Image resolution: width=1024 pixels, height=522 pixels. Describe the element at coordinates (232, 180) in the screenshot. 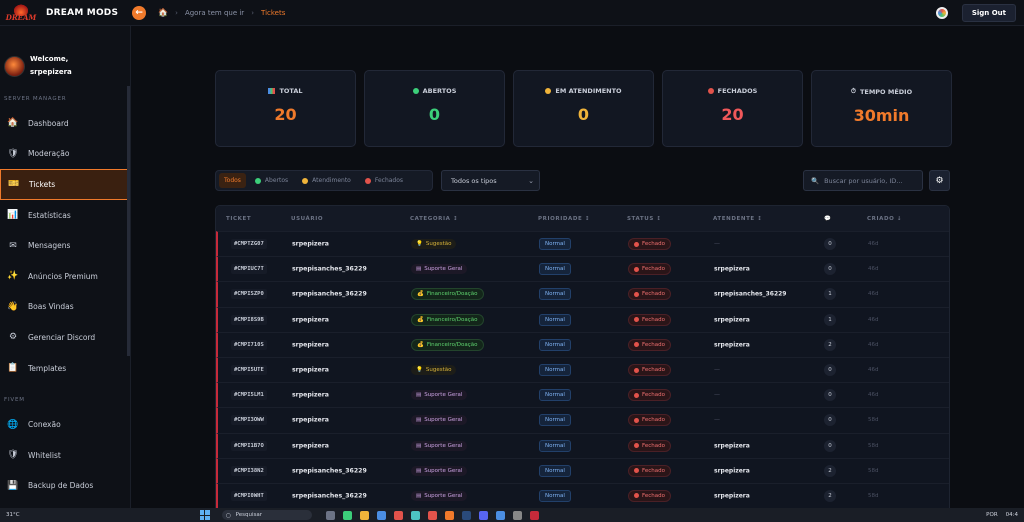

I see `tab-todos: Todos` at that location.